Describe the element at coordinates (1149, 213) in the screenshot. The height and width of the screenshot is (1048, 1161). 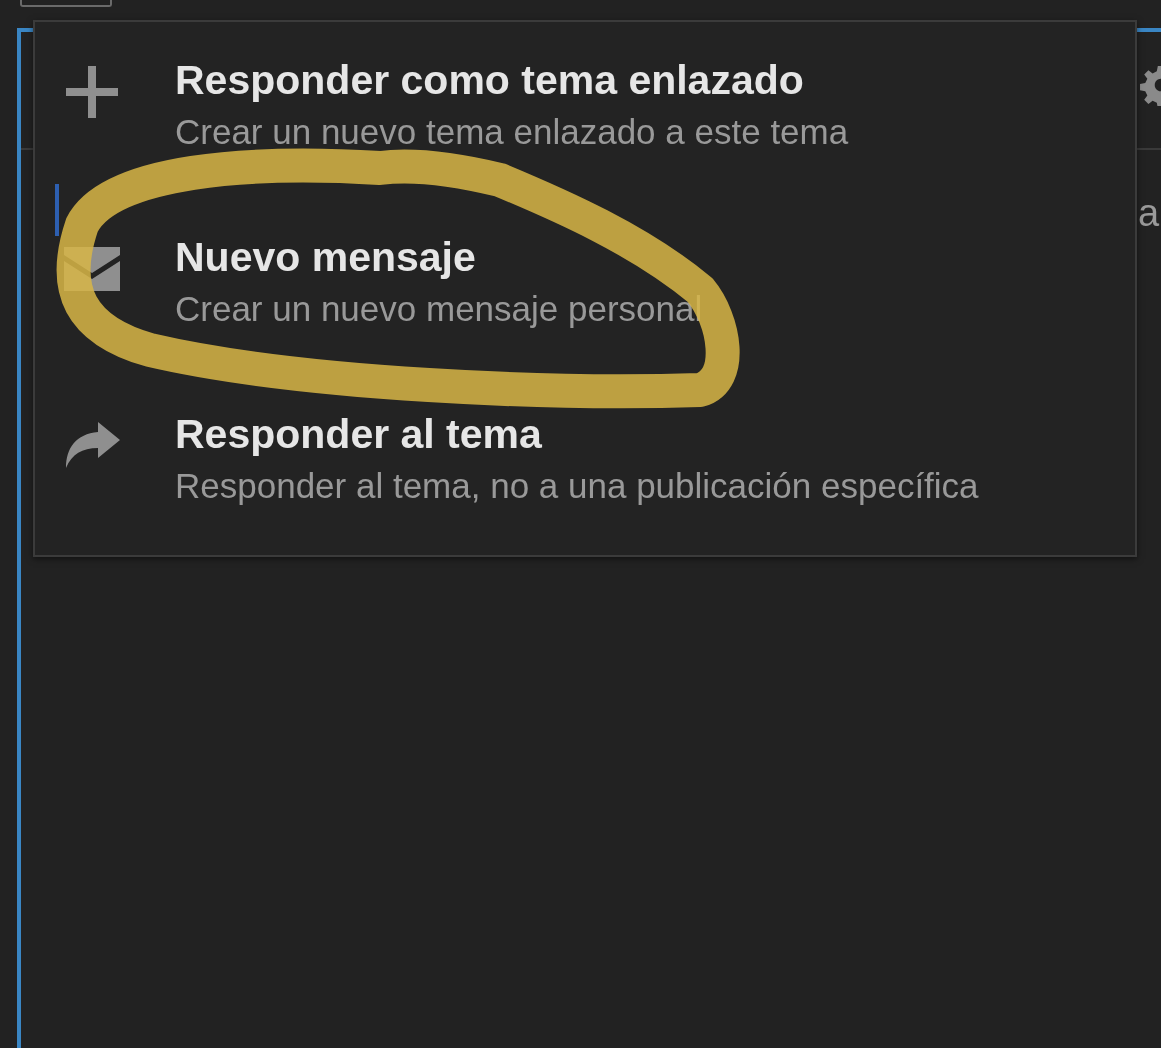
I see `panel-text: a` at that location.